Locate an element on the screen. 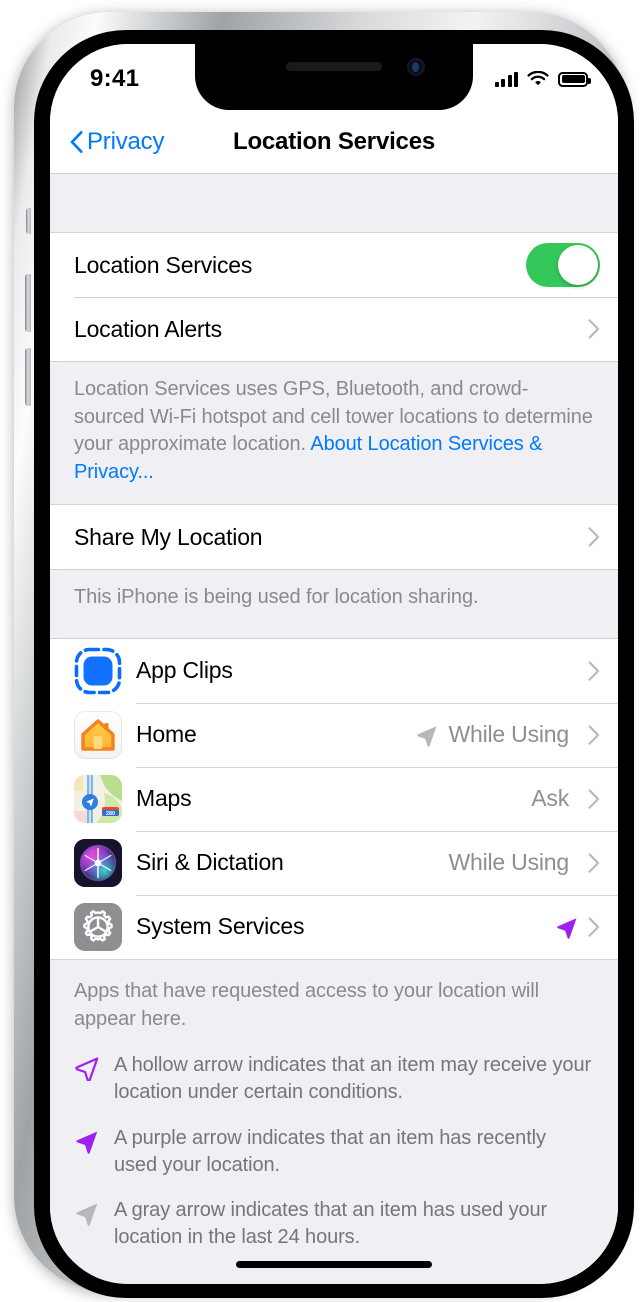 The image size is (640, 1302). cellular-bars-icon is located at coordinates (506, 79).